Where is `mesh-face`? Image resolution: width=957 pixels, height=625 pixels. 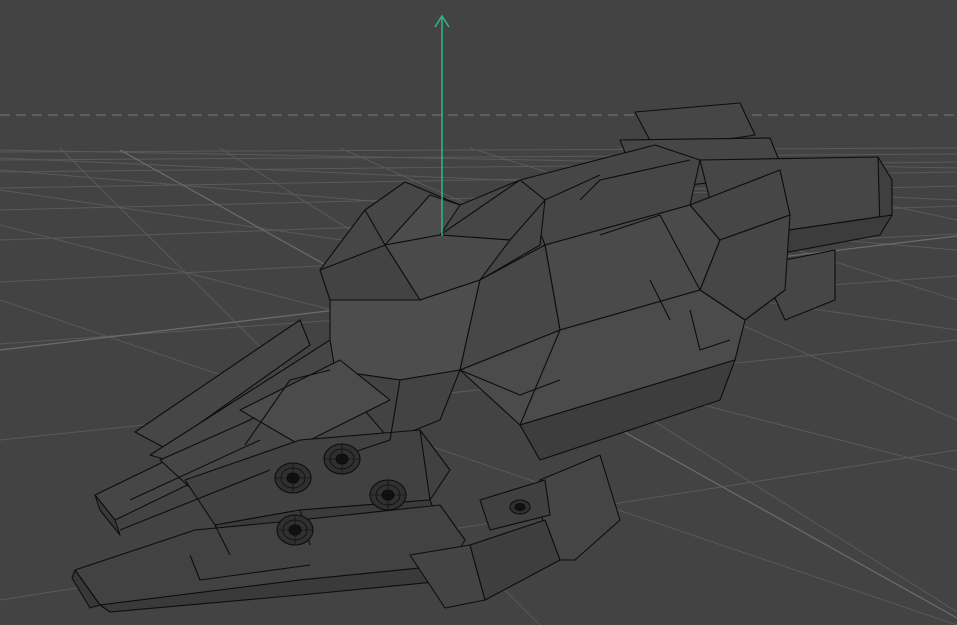
mesh-face is located at coordinates (515, 560).